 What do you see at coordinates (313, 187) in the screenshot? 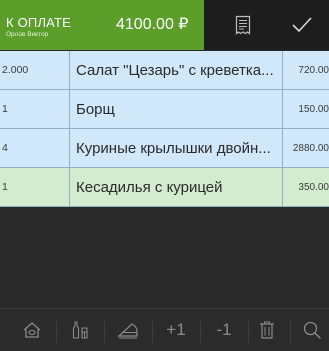
I see `item-sum: 350.00` at bounding box center [313, 187].